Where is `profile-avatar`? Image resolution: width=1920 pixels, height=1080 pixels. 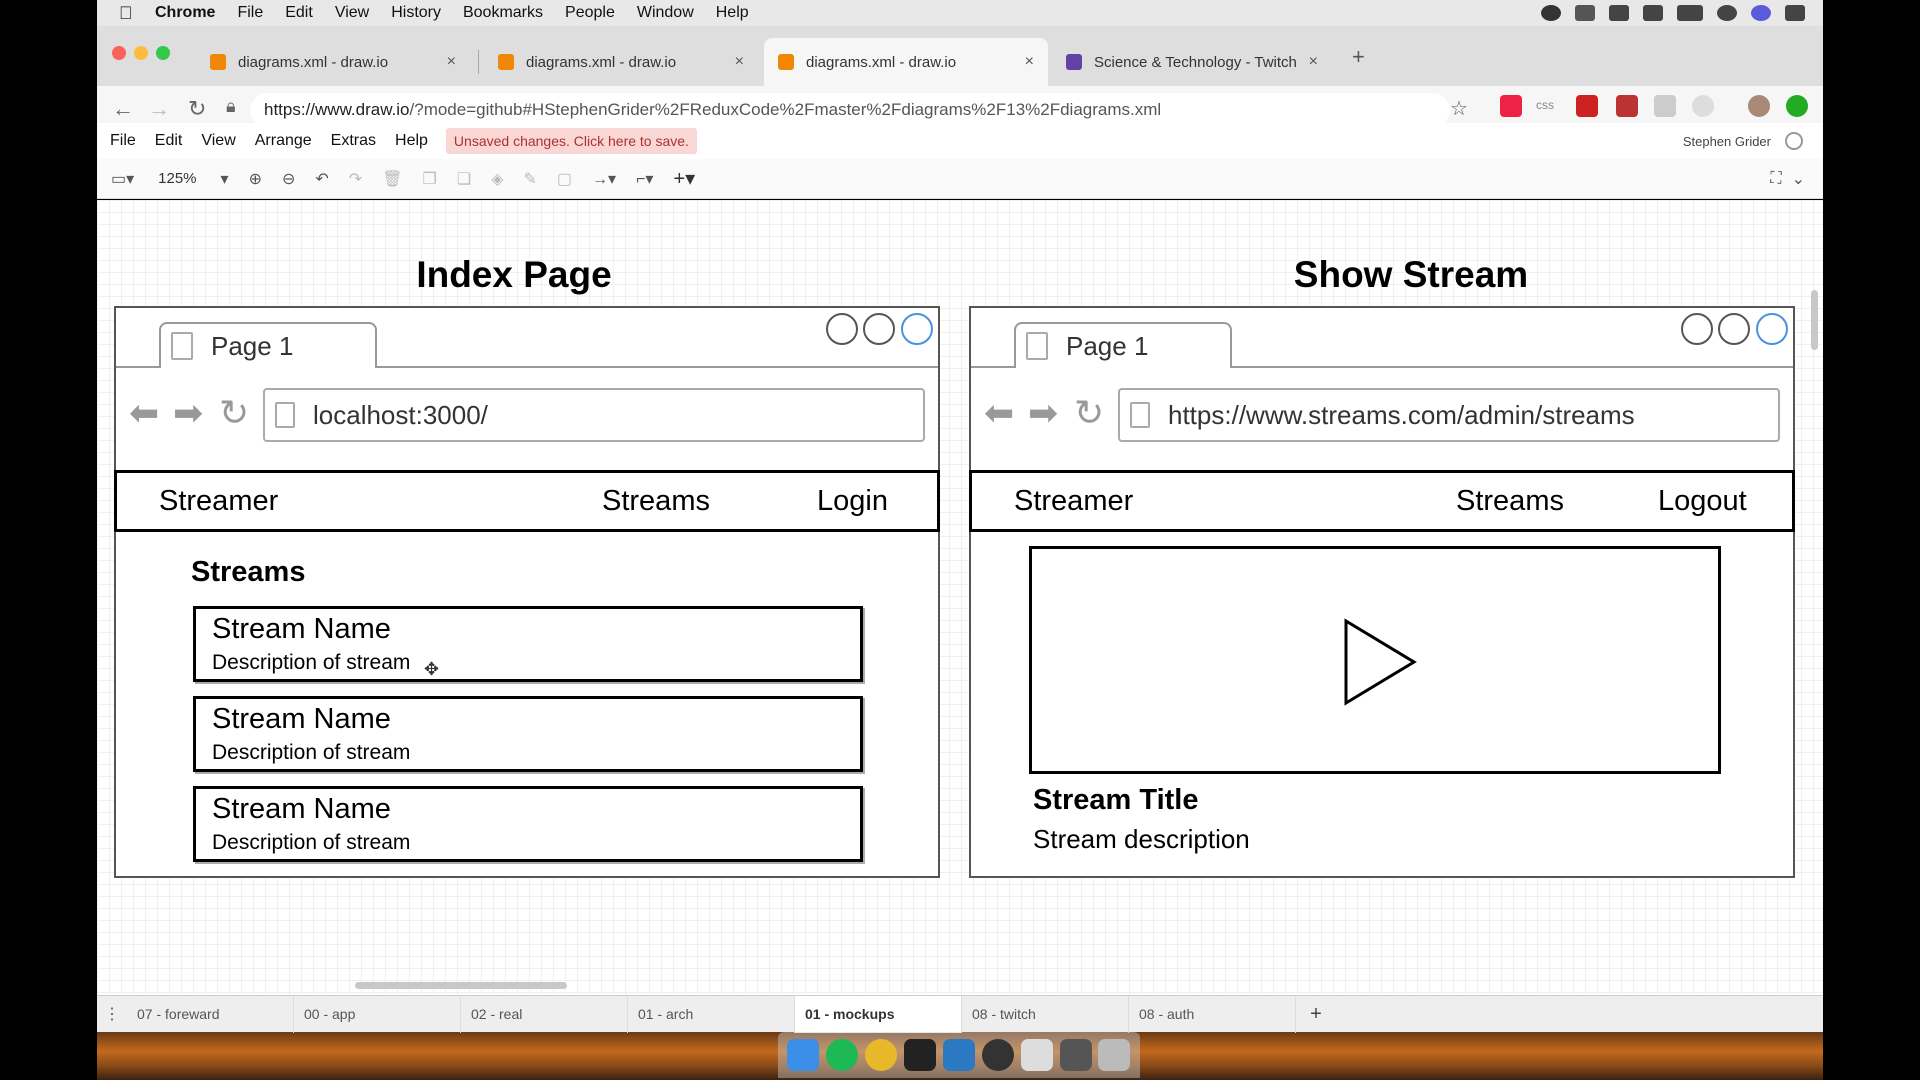 profile-avatar is located at coordinates (1759, 106).